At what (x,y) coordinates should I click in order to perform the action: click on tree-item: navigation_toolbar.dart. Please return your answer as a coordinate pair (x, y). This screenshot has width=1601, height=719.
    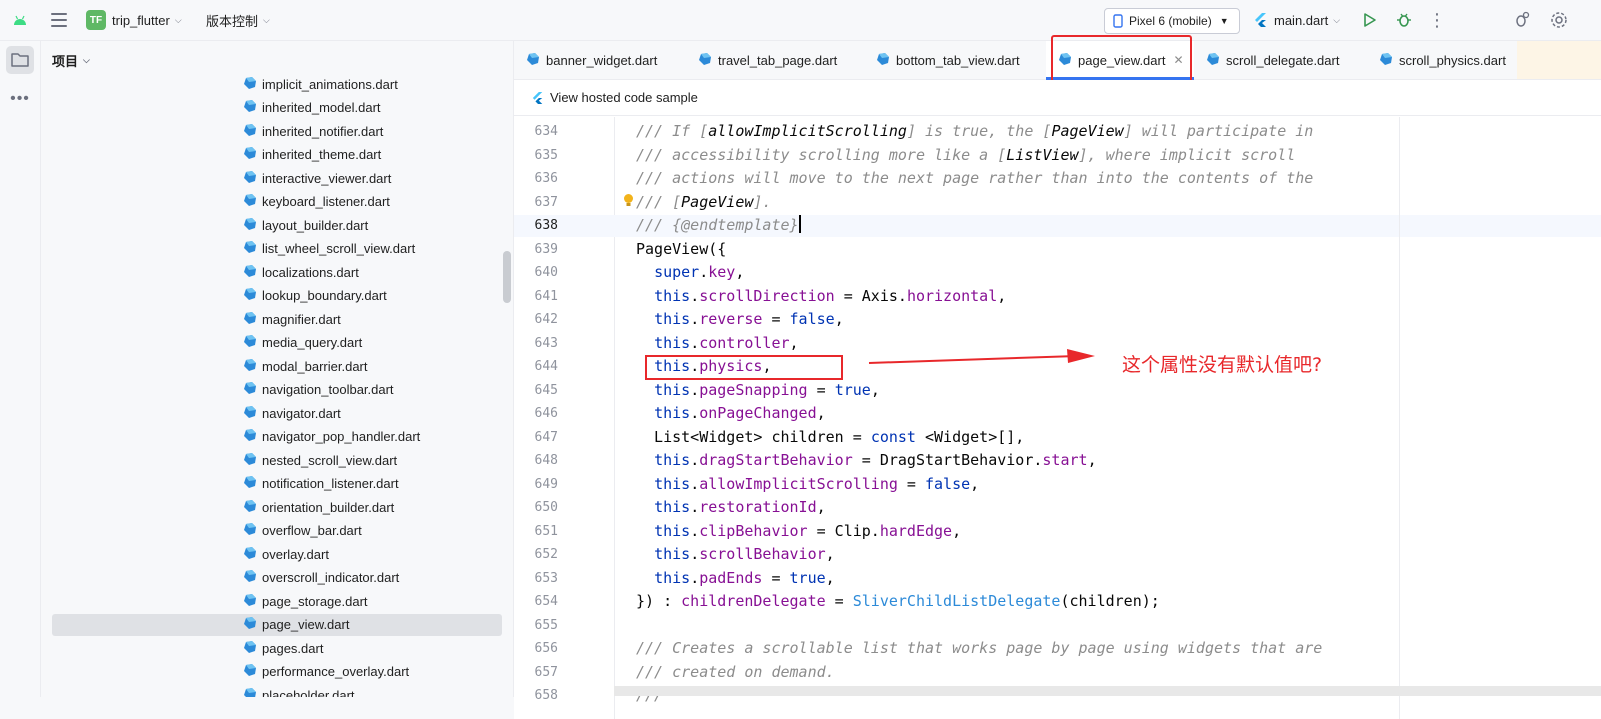
    Looking at the image, I should click on (277, 390).